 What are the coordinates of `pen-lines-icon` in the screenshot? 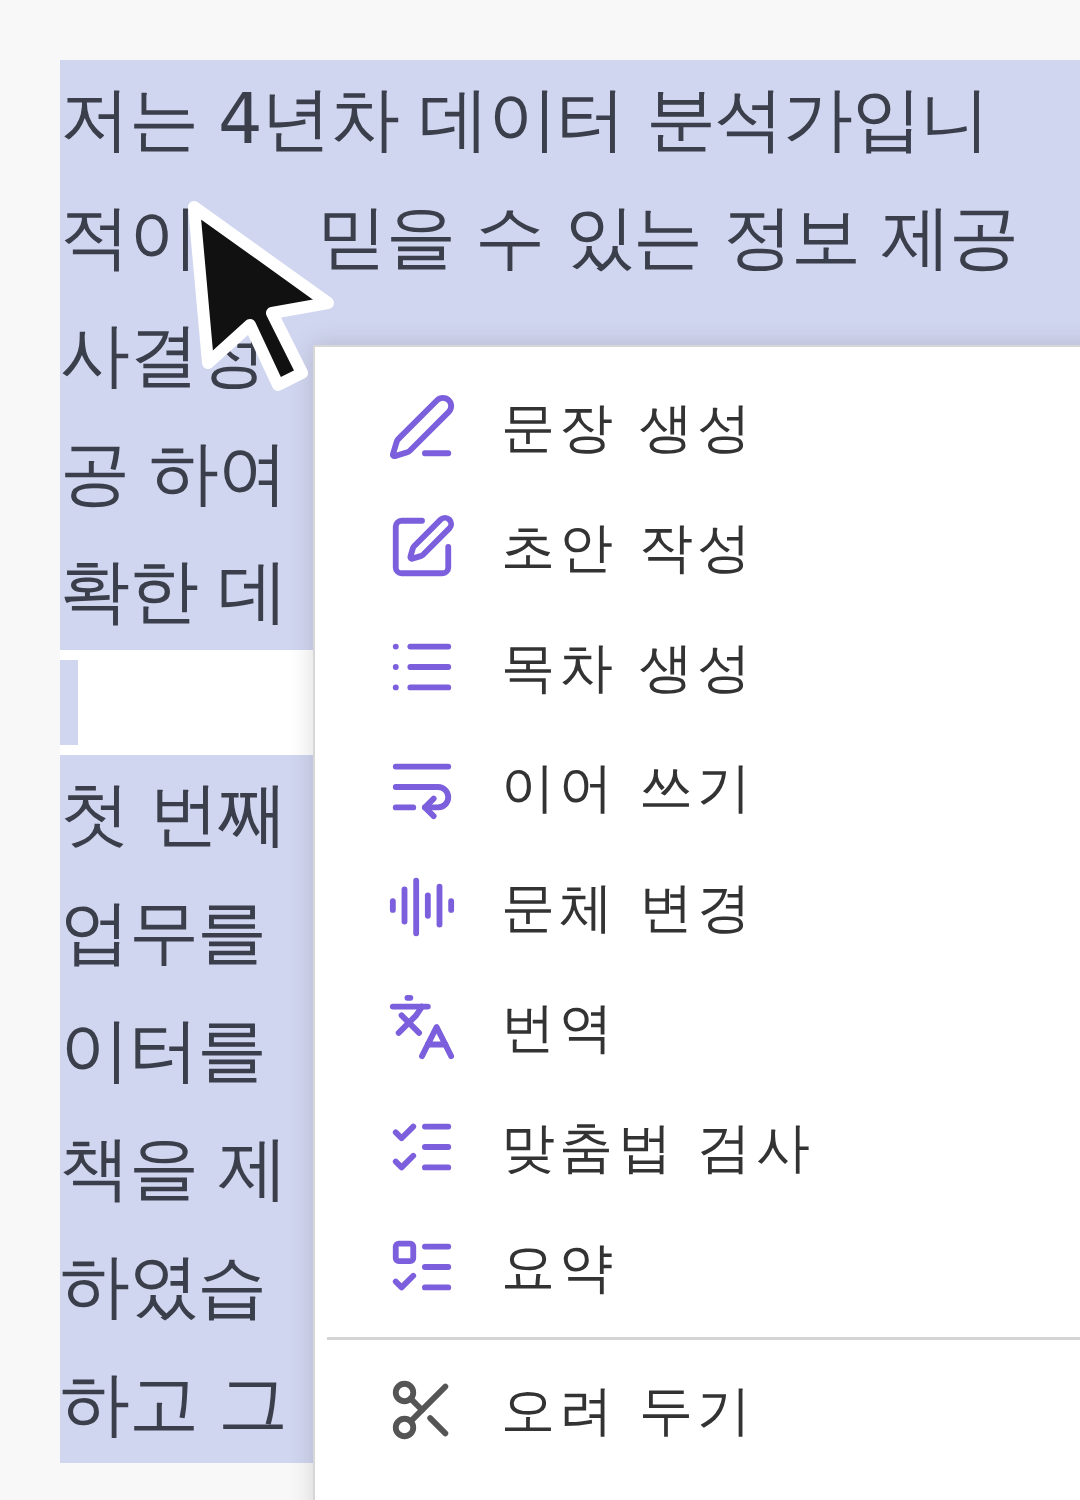 It's located at (422, 427).